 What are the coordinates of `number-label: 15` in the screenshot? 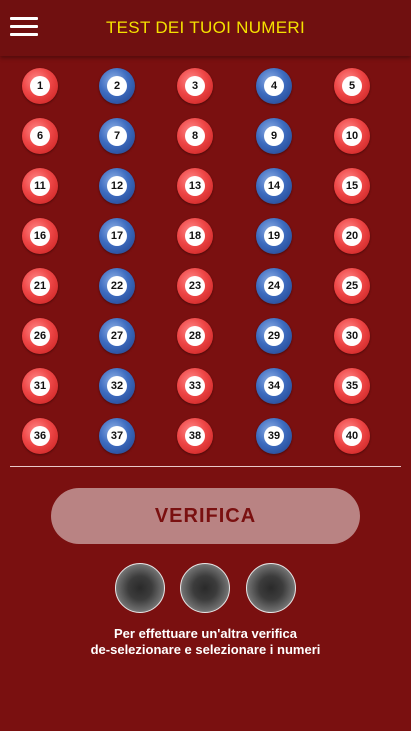 It's located at (352, 186).